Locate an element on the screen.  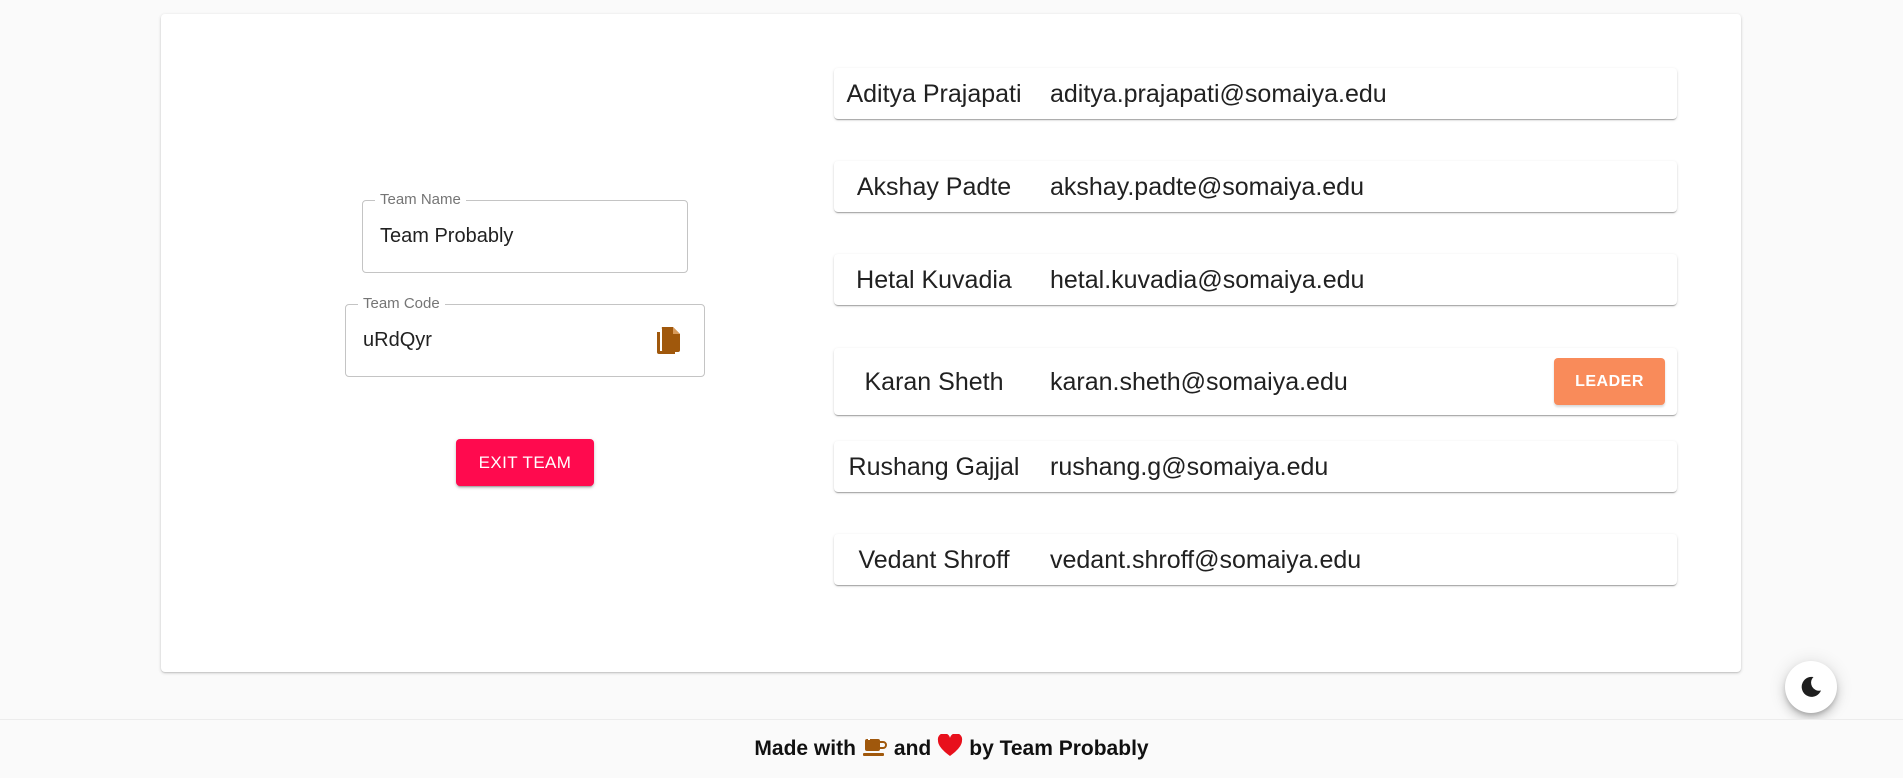
footer-by: by Team Probably is located at coordinates (1059, 748).